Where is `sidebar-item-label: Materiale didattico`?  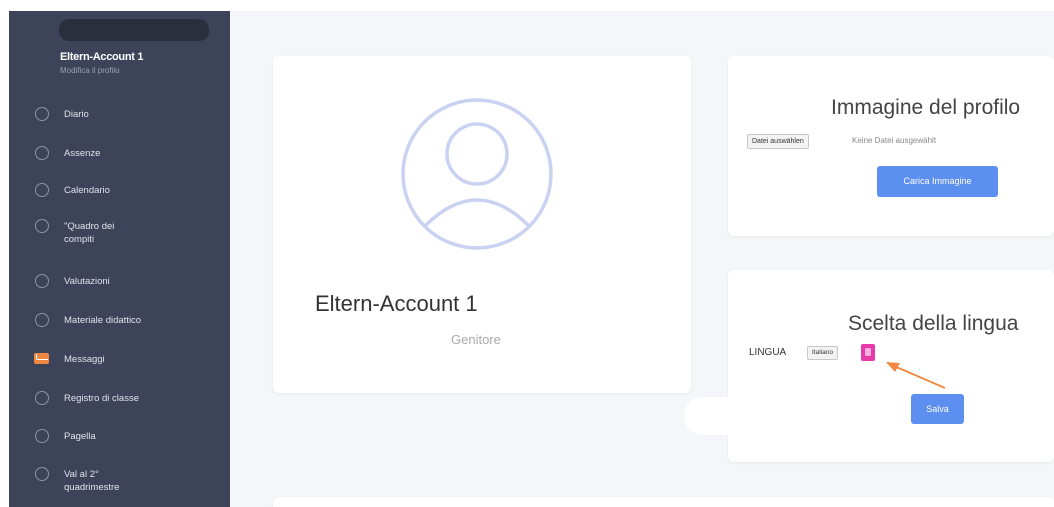
sidebar-item-label: Materiale didattico is located at coordinates (103, 320).